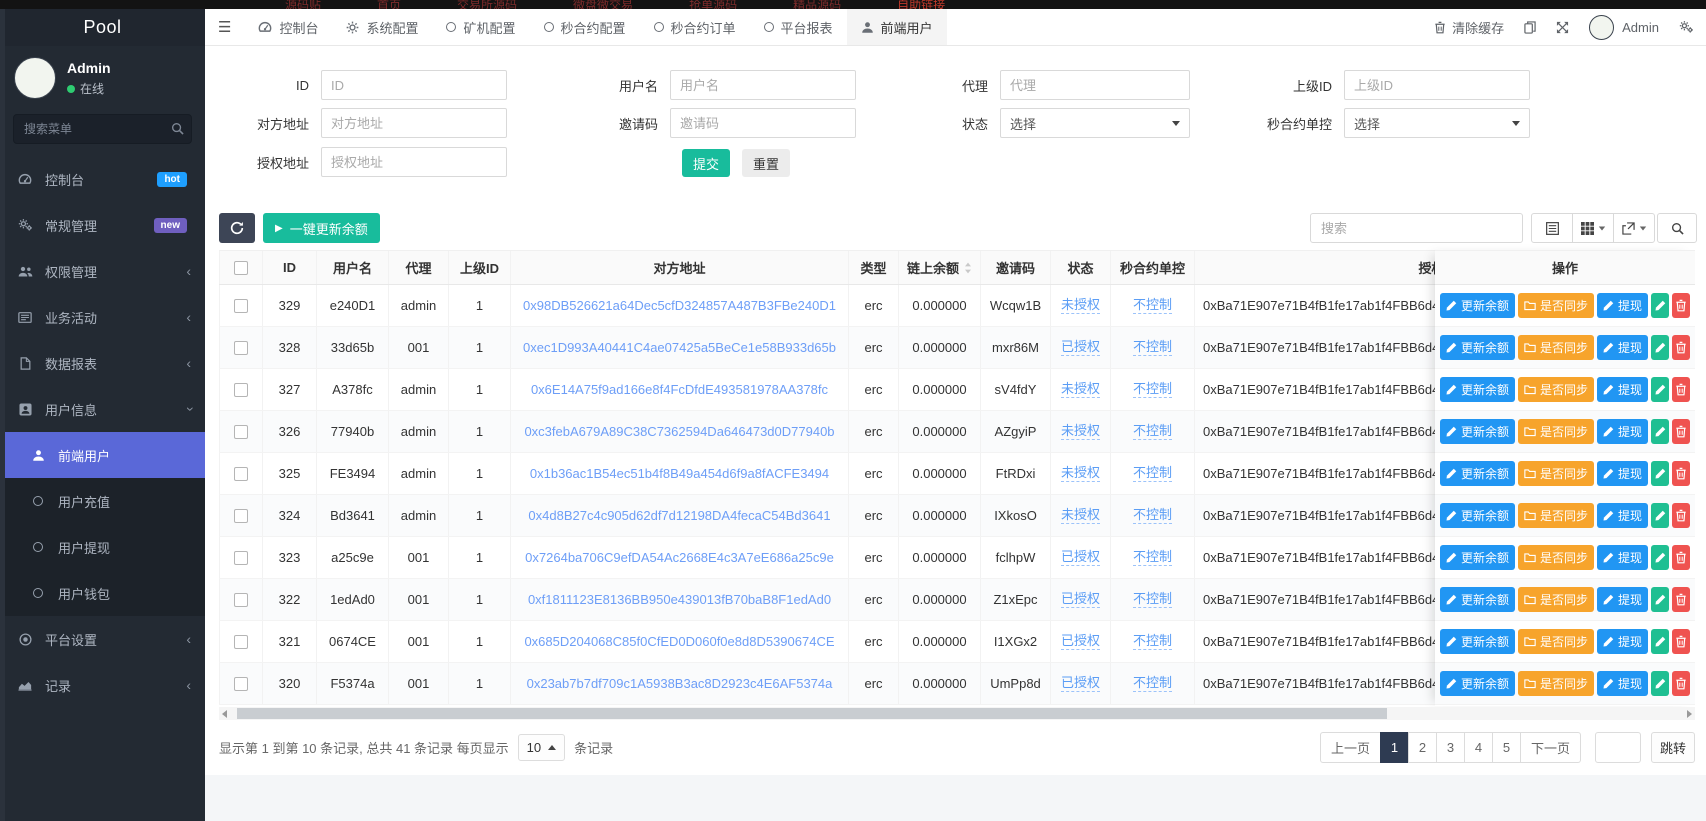  I want to click on seccontract-control-select: 选择, so click(1437, 123).